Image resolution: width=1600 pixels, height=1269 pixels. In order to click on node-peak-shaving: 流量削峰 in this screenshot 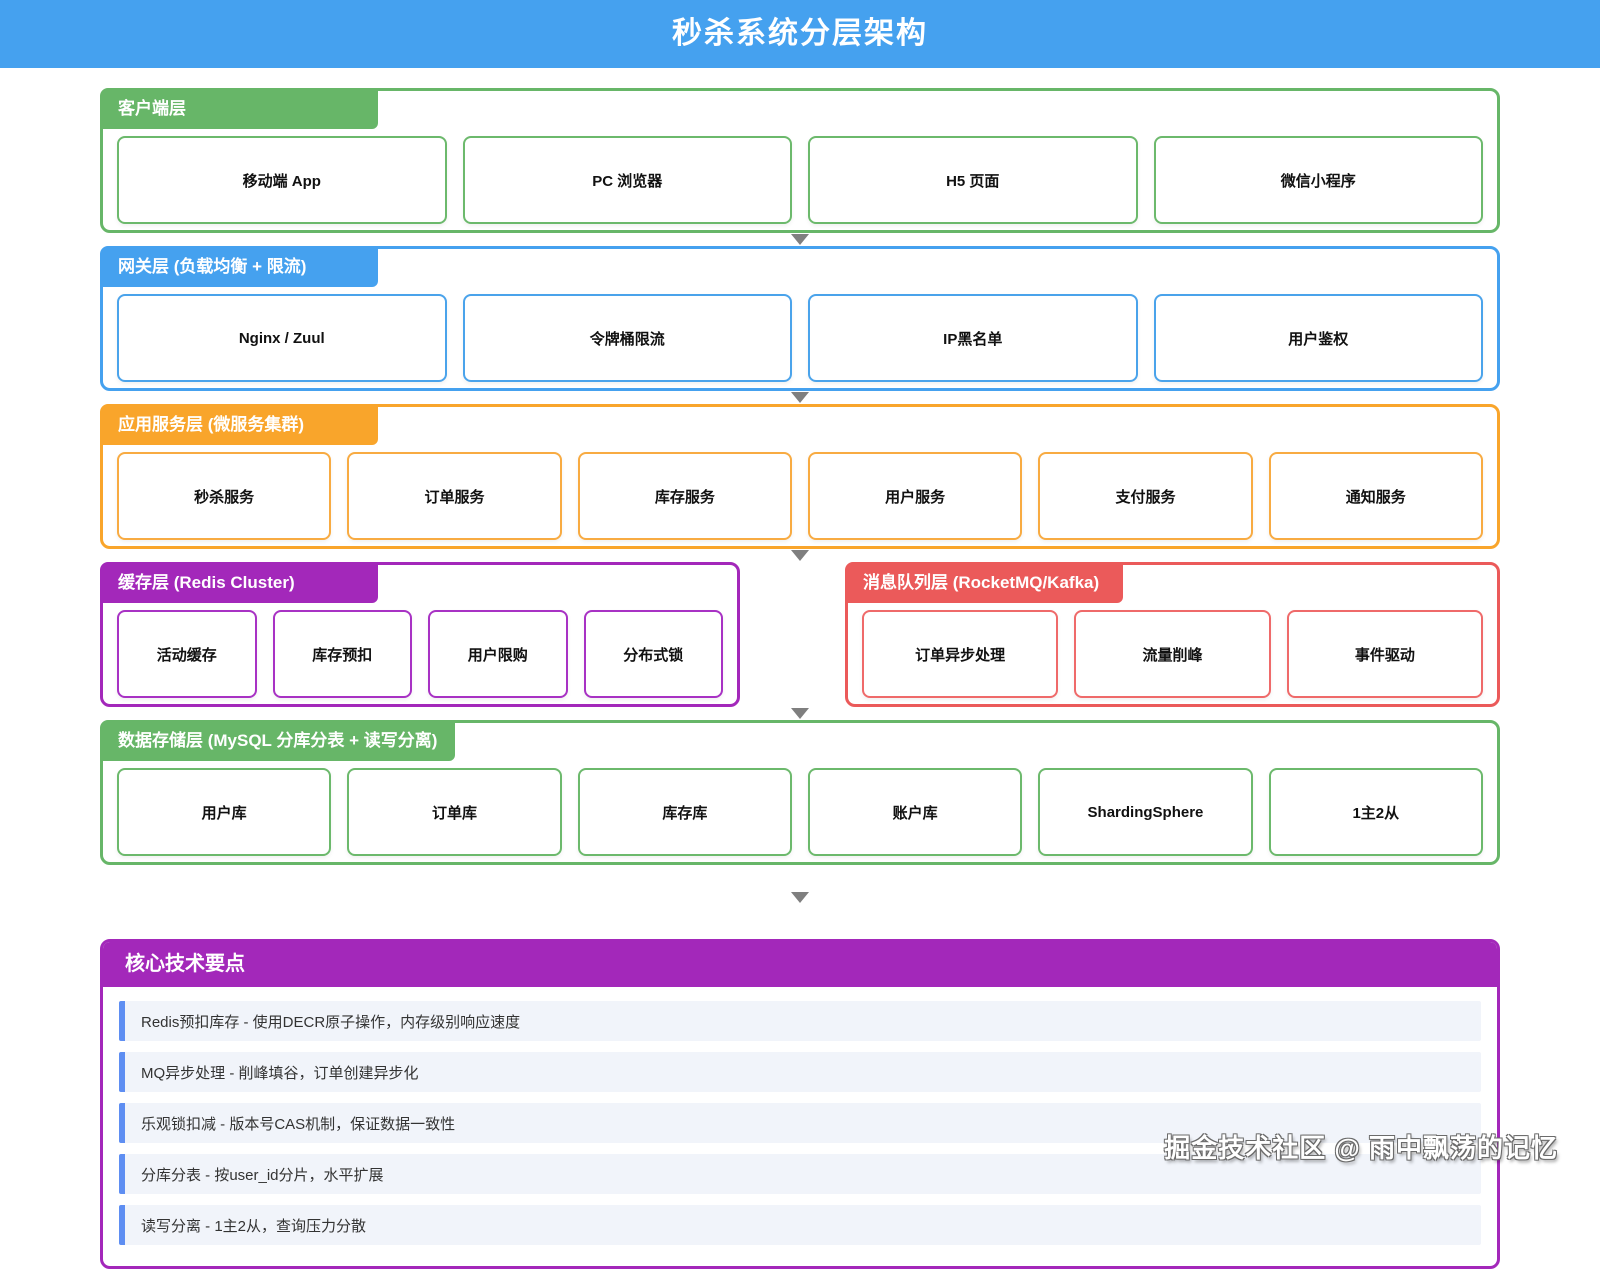, I will do `click(1172, 654)`.